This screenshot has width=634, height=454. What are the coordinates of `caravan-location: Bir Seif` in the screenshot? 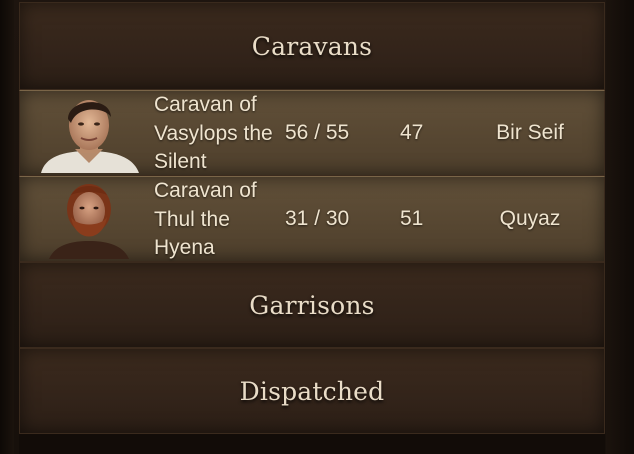 It's located at (530, 132).